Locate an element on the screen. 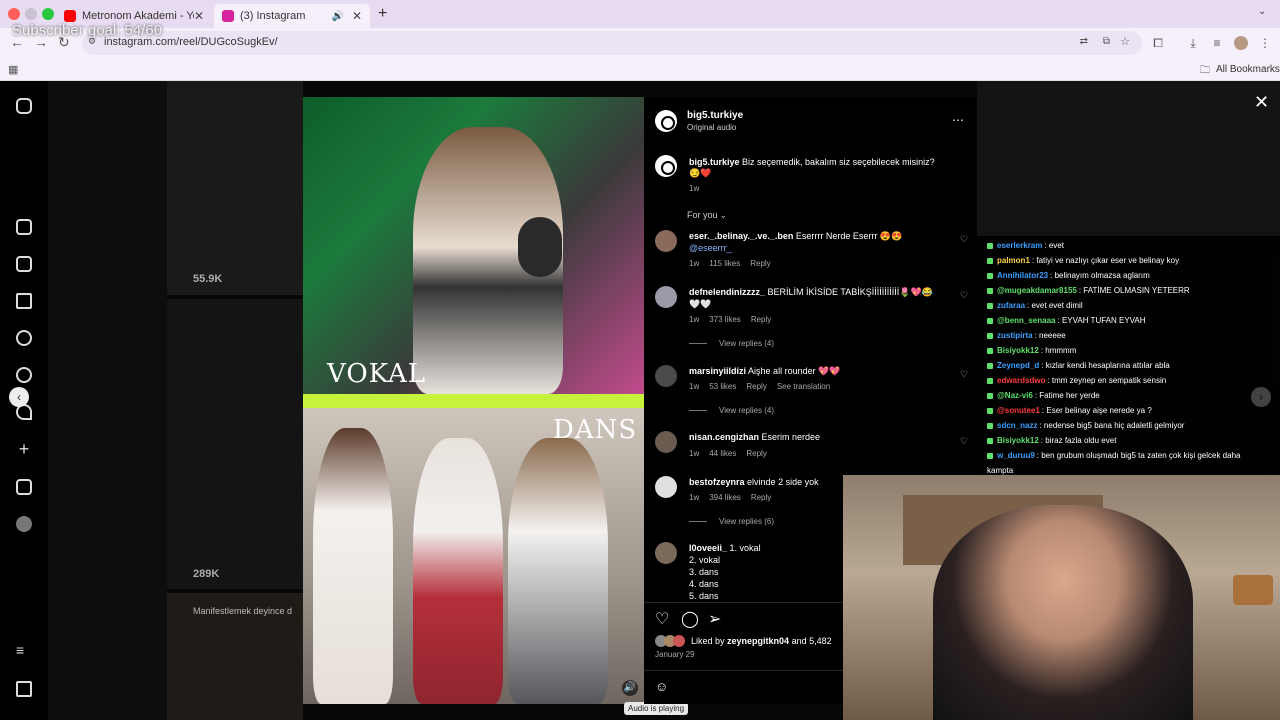 Image resolution: width=1280 pixels, height=720 pixels. more-menu-icon: ≡ is located at coordinates (24, 651).